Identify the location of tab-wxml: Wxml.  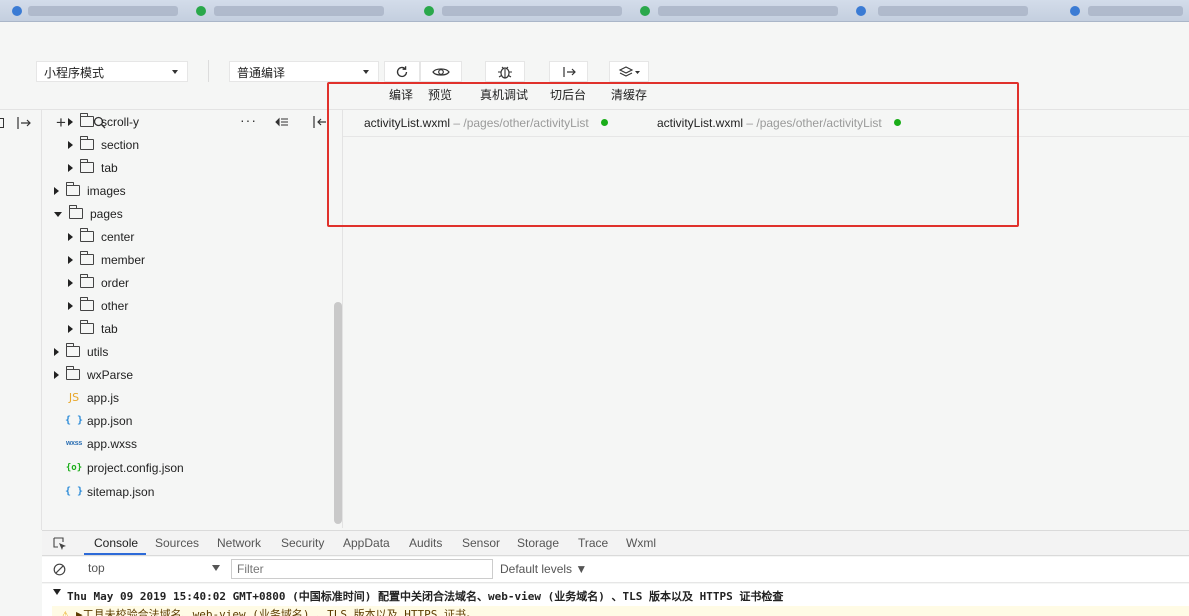
(641, 543).